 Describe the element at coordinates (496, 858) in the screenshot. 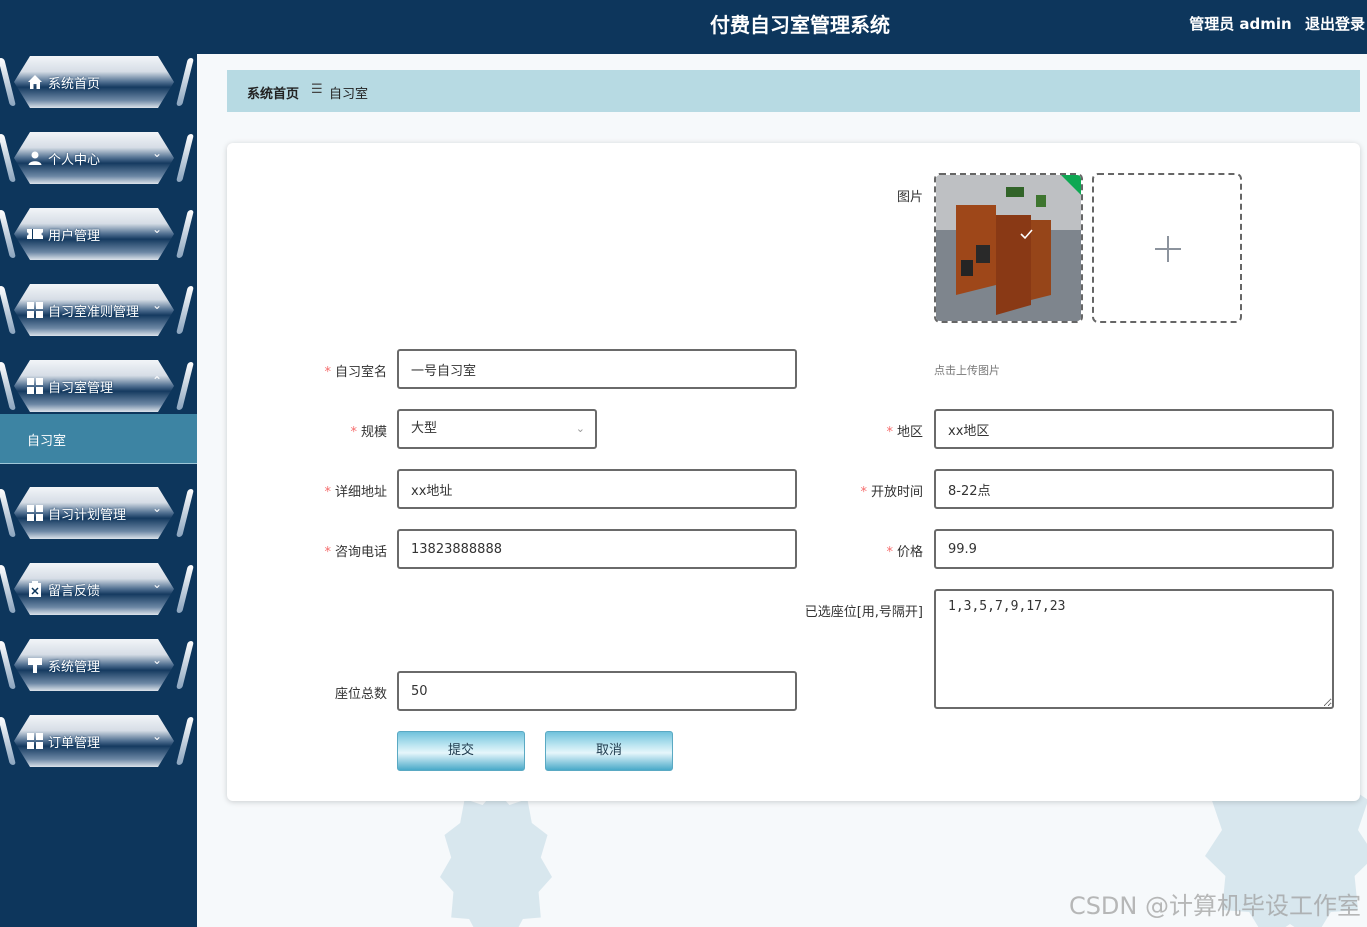

I see `gear-decoration` at that location.